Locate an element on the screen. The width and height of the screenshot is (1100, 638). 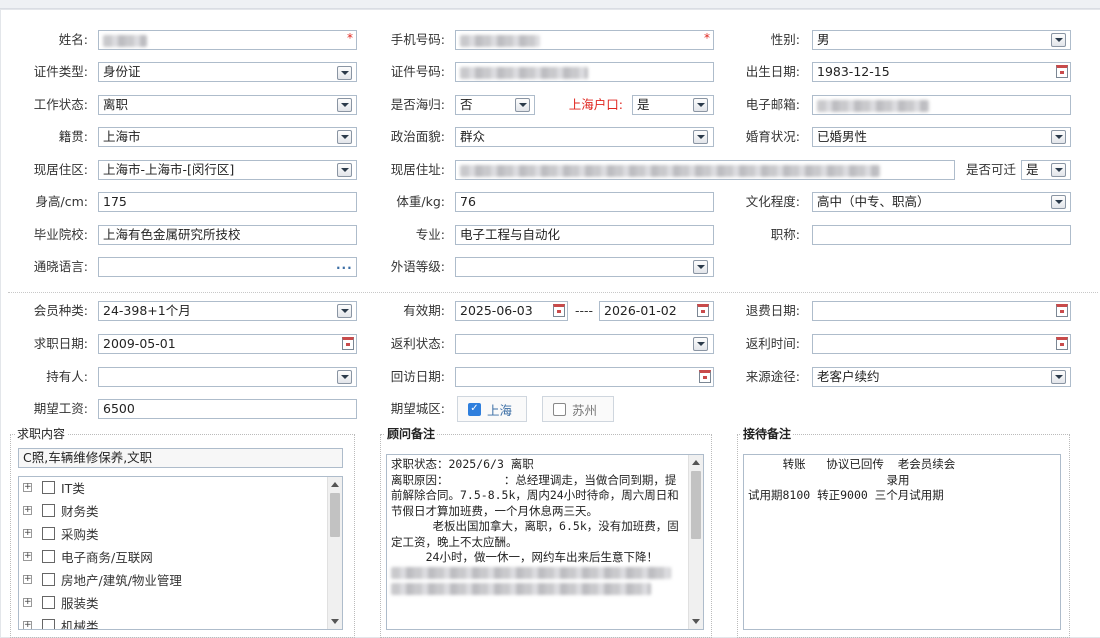
title-input is located at coordinates (941, 235).